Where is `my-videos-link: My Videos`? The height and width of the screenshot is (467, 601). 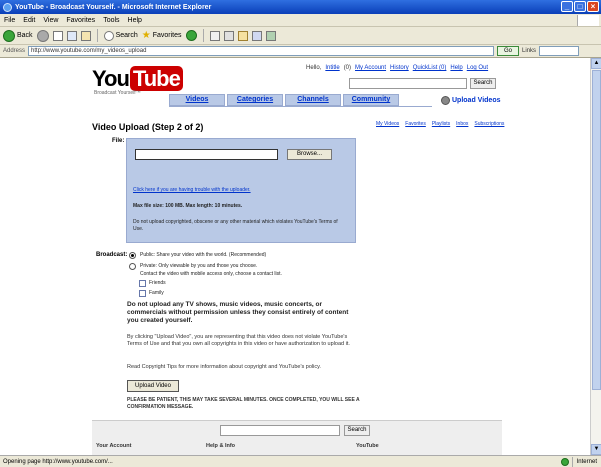 my-videos-link: My Videos is located at coordinates (387, 124).